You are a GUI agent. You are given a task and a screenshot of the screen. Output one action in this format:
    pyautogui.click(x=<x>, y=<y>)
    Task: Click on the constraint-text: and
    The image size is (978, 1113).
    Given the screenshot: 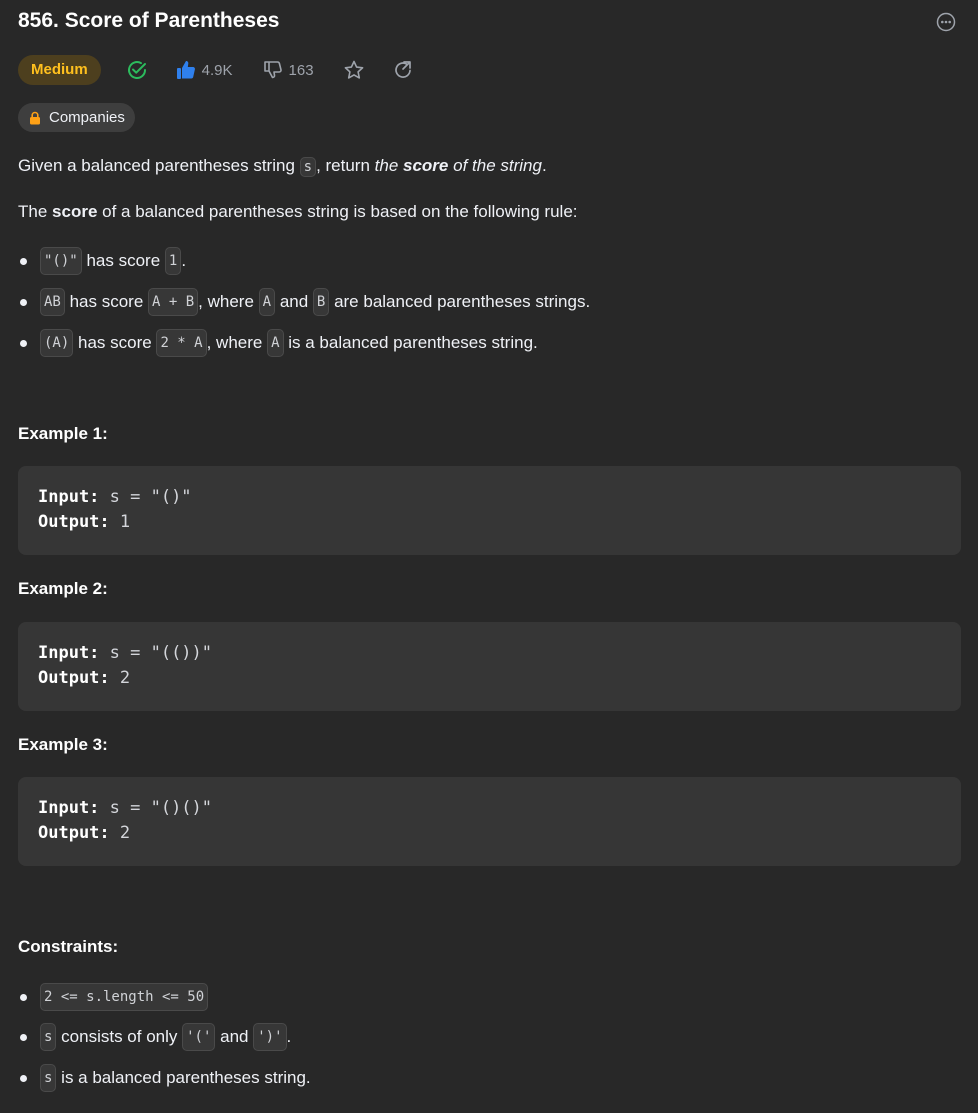 What is the action you would take?
    pyautogui.click(x=234, y=1036)
    